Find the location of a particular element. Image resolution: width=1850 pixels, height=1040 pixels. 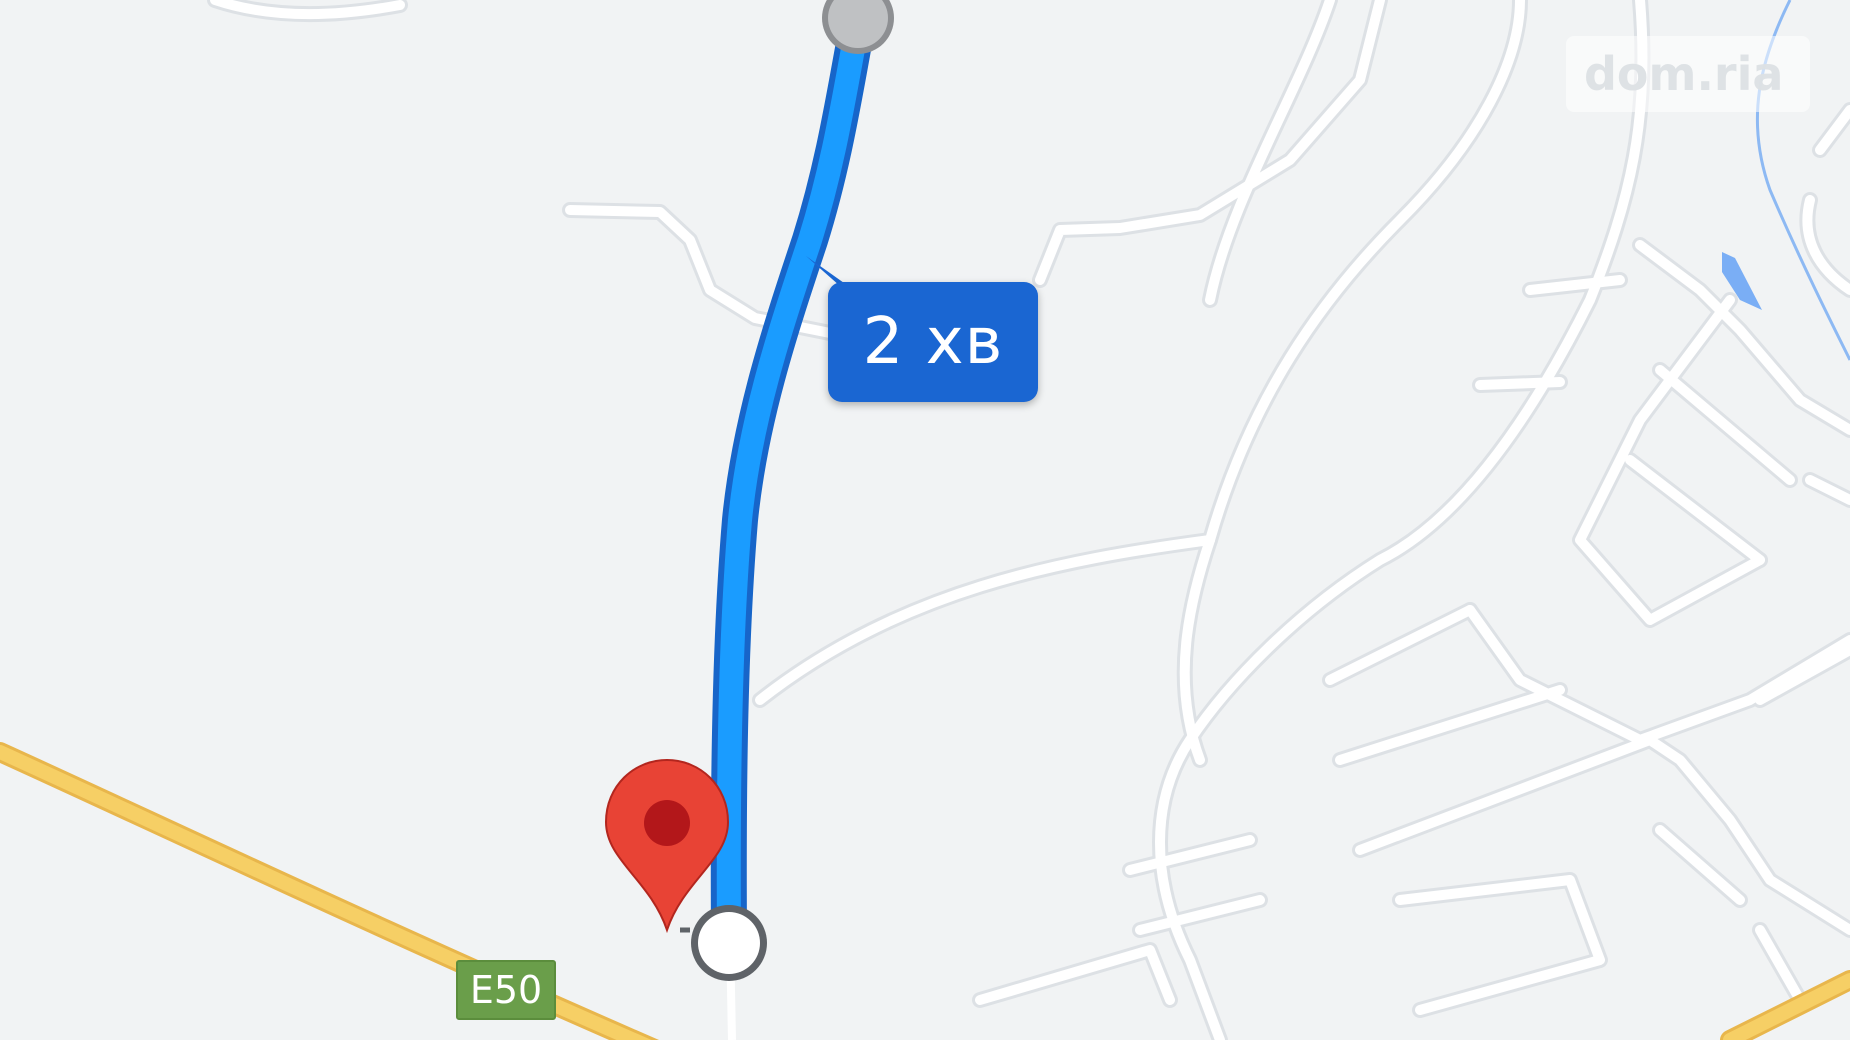

route-start-circle-icon is located at coordinates (858, 27).